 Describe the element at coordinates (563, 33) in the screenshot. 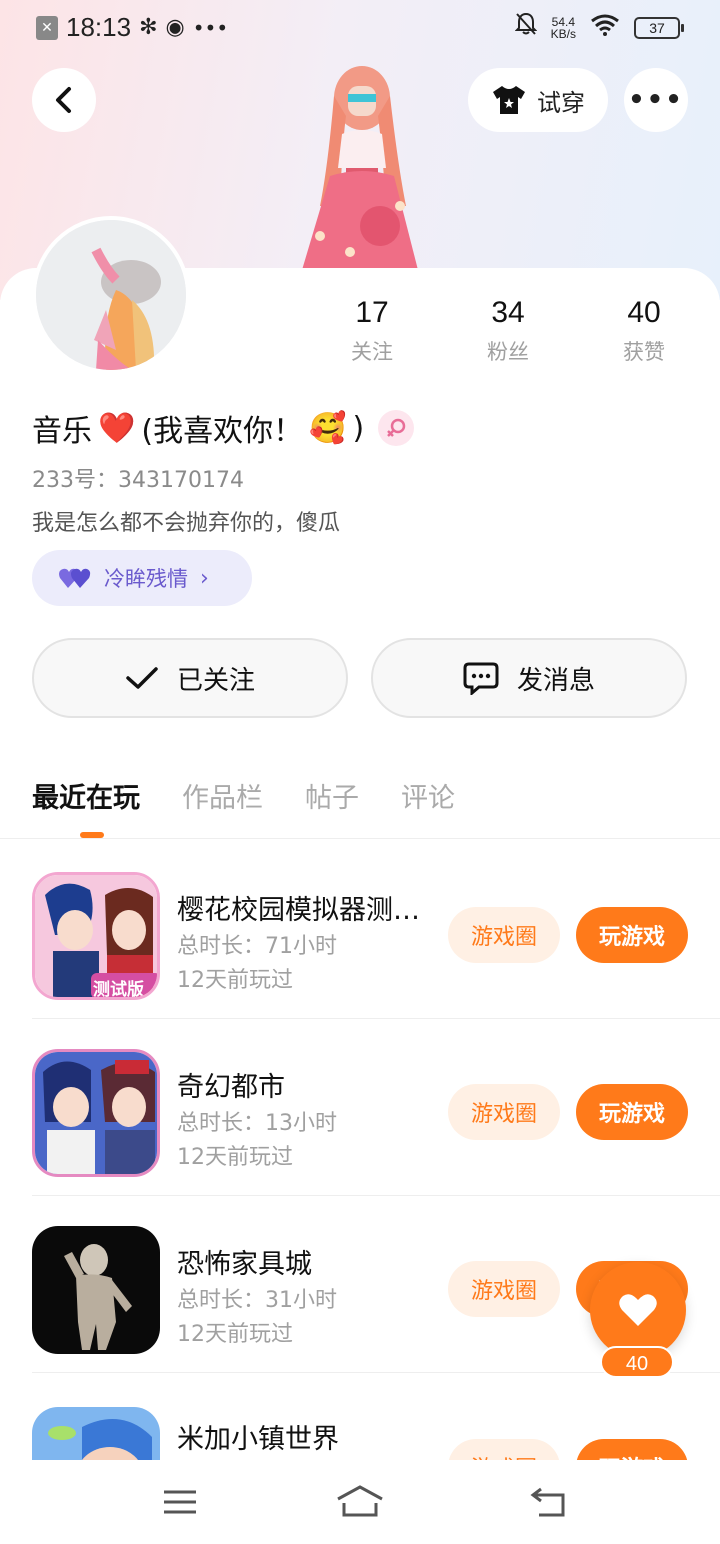

I see `net-speed-unit: KB/s` at that location.